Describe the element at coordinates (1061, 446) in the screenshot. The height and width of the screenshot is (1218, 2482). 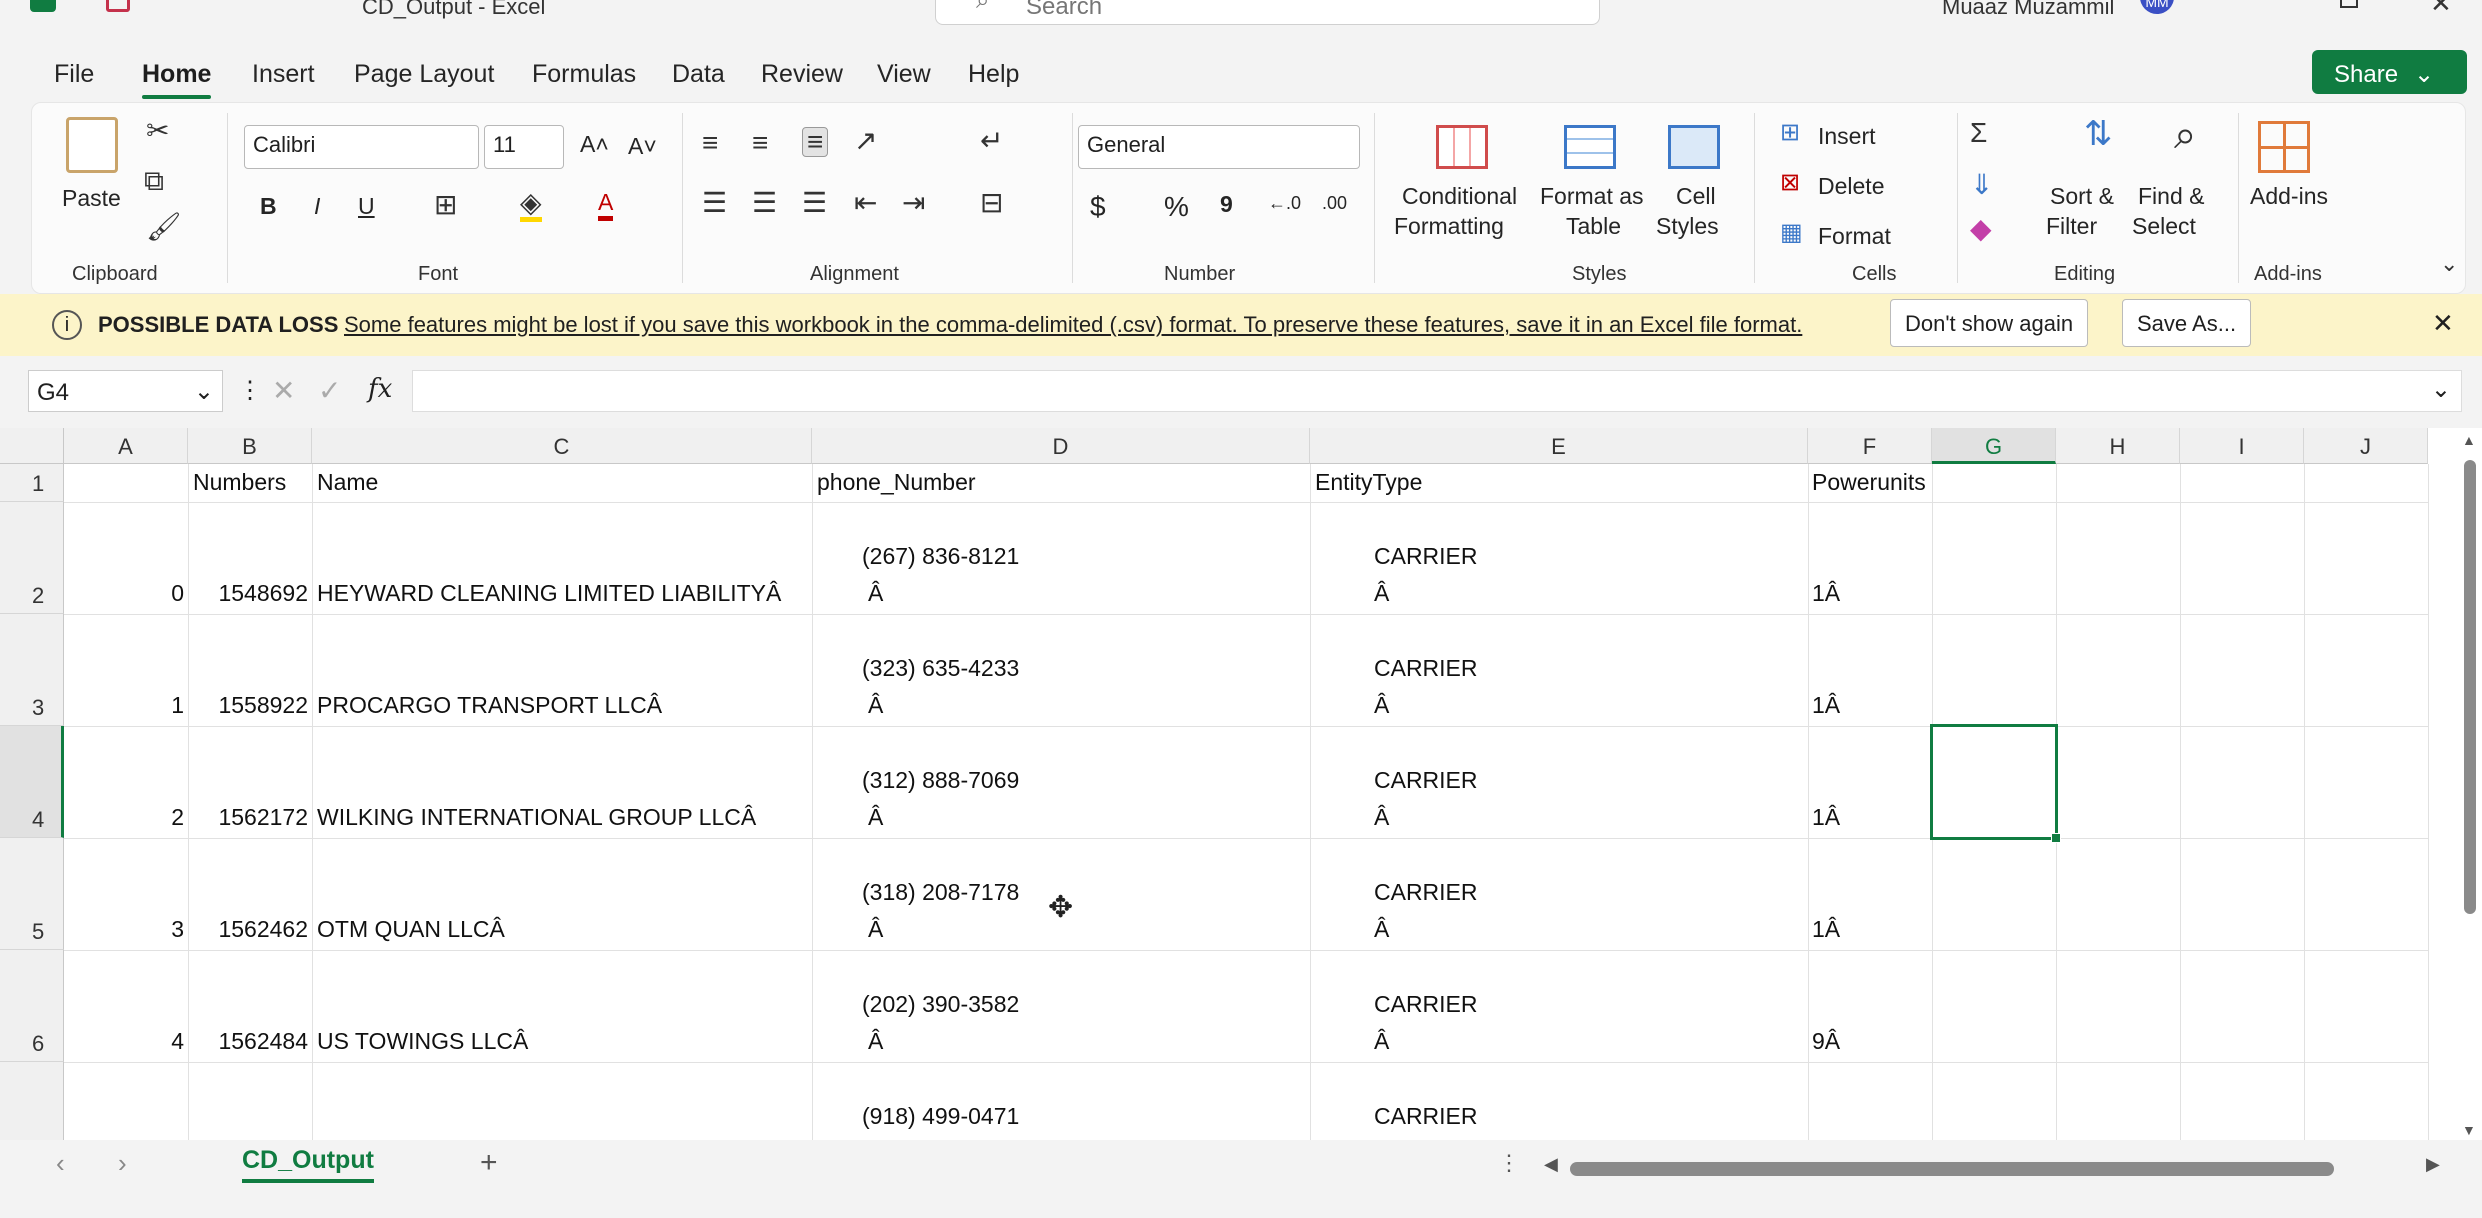
I see `column-header-d: D` at that location.